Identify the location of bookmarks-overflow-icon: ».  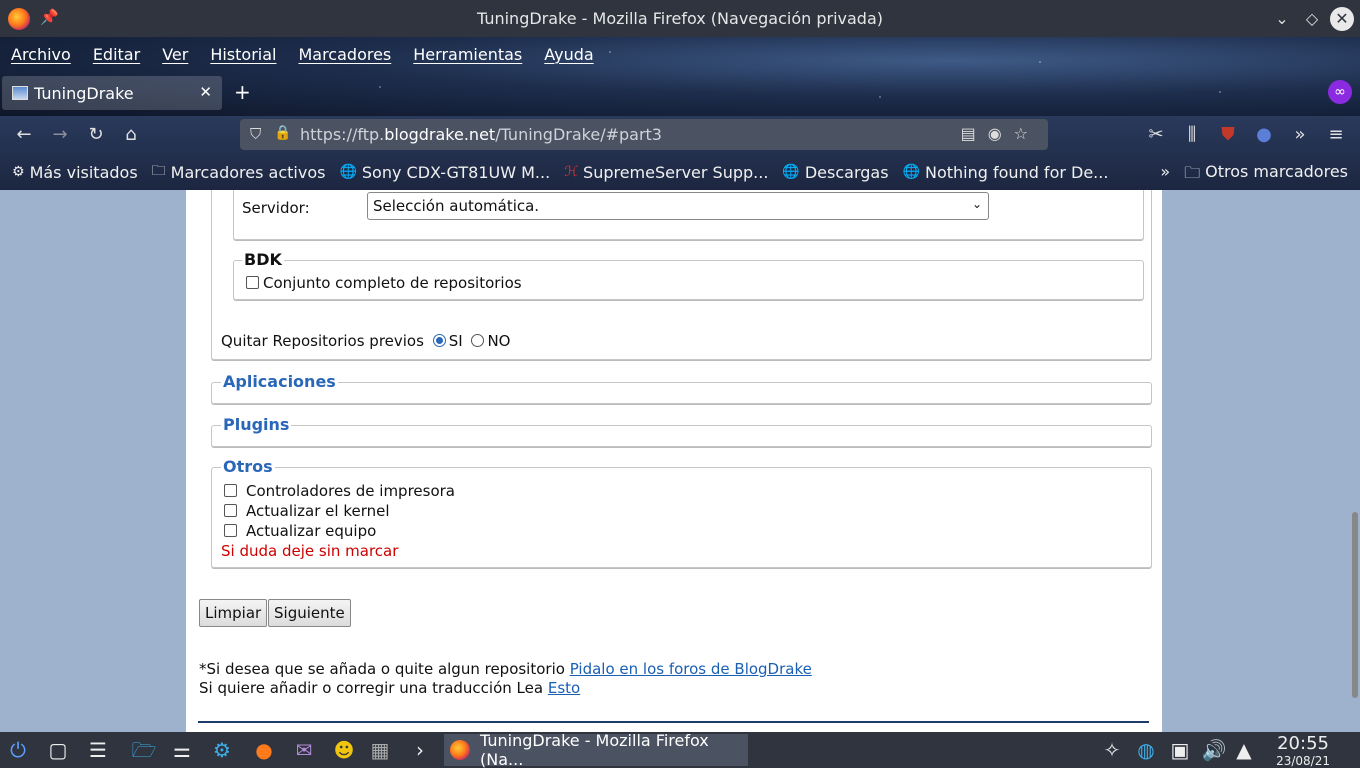
(1165, 175).